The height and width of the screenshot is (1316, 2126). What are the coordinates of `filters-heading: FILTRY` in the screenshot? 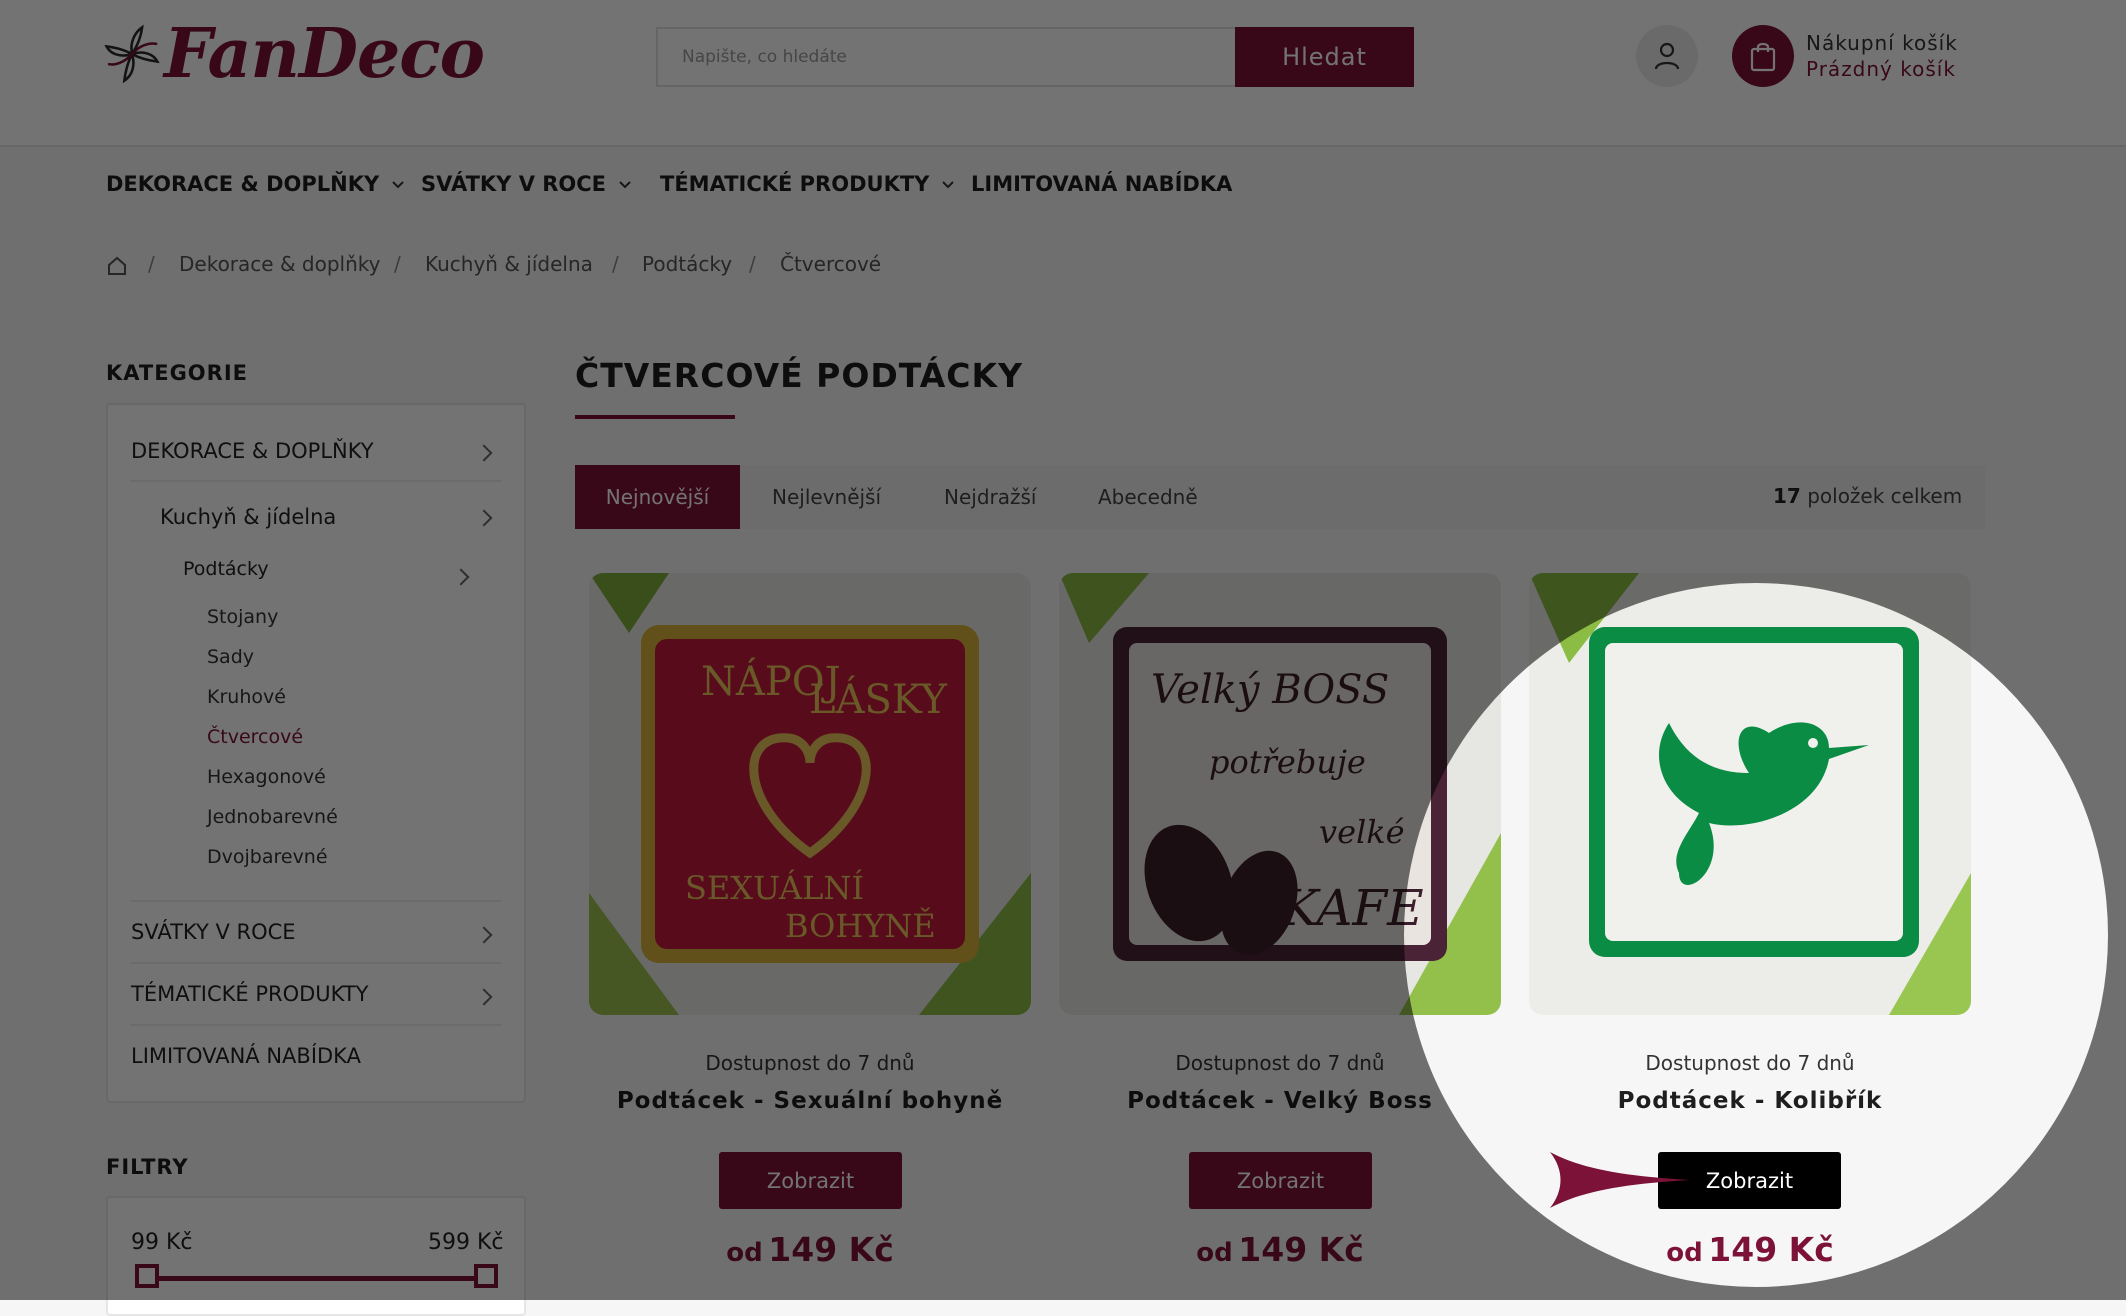 It's located at (147, 1167).